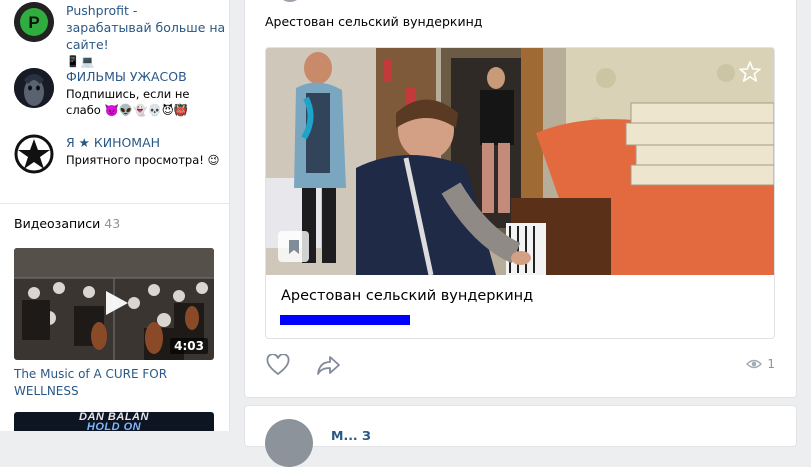 The height and width of the screenshot is (467, 811). Describe the element at coordinates (128, 102) in the screenshot. I see `group-subtitle: Подпишись, если не слабо 👿👽👻💀😈👹` at that location.